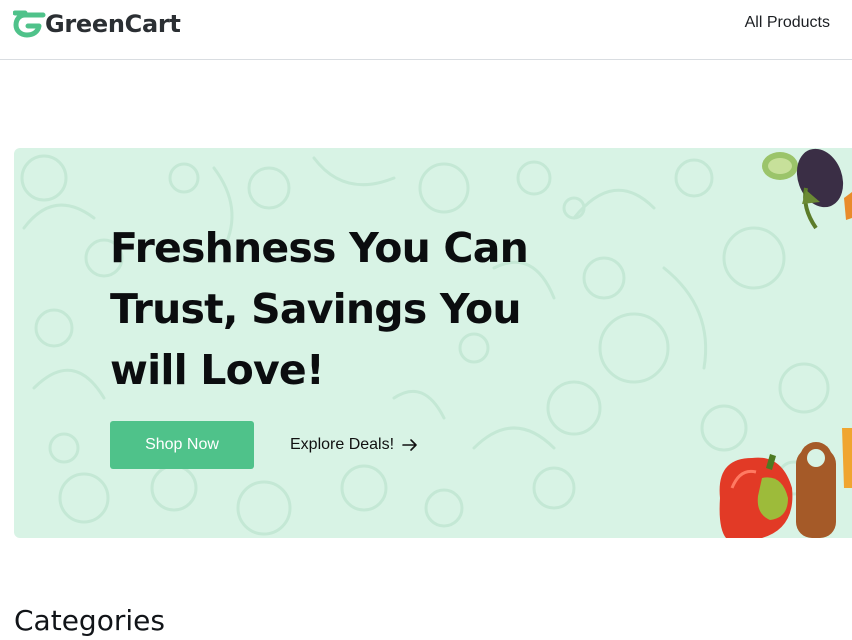 The height and width of the screenshot is (640, 852). I want to click on explore-deals-label: Explore Deals!, so click(342, 444).